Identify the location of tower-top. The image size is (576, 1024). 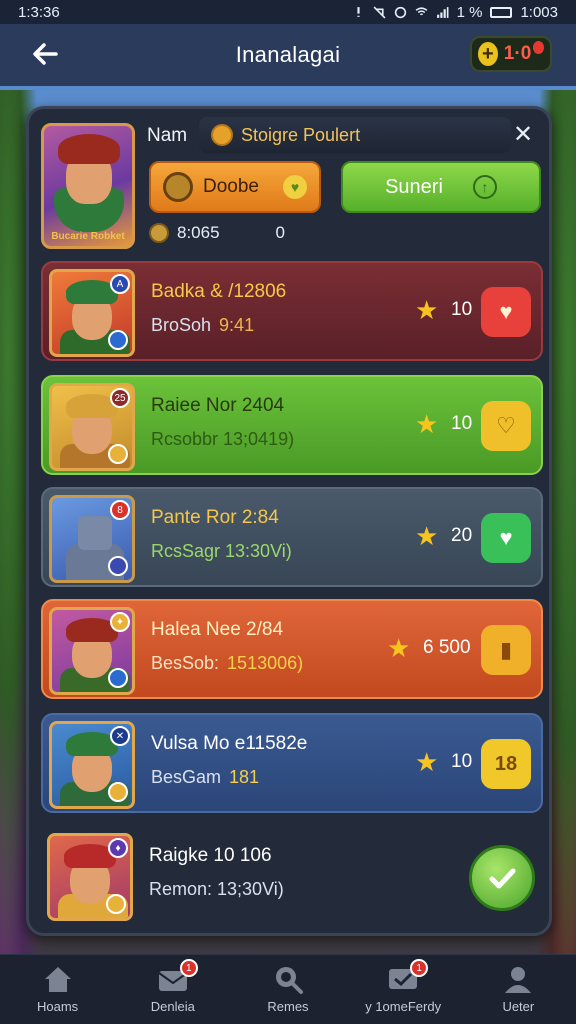
(95, 533).